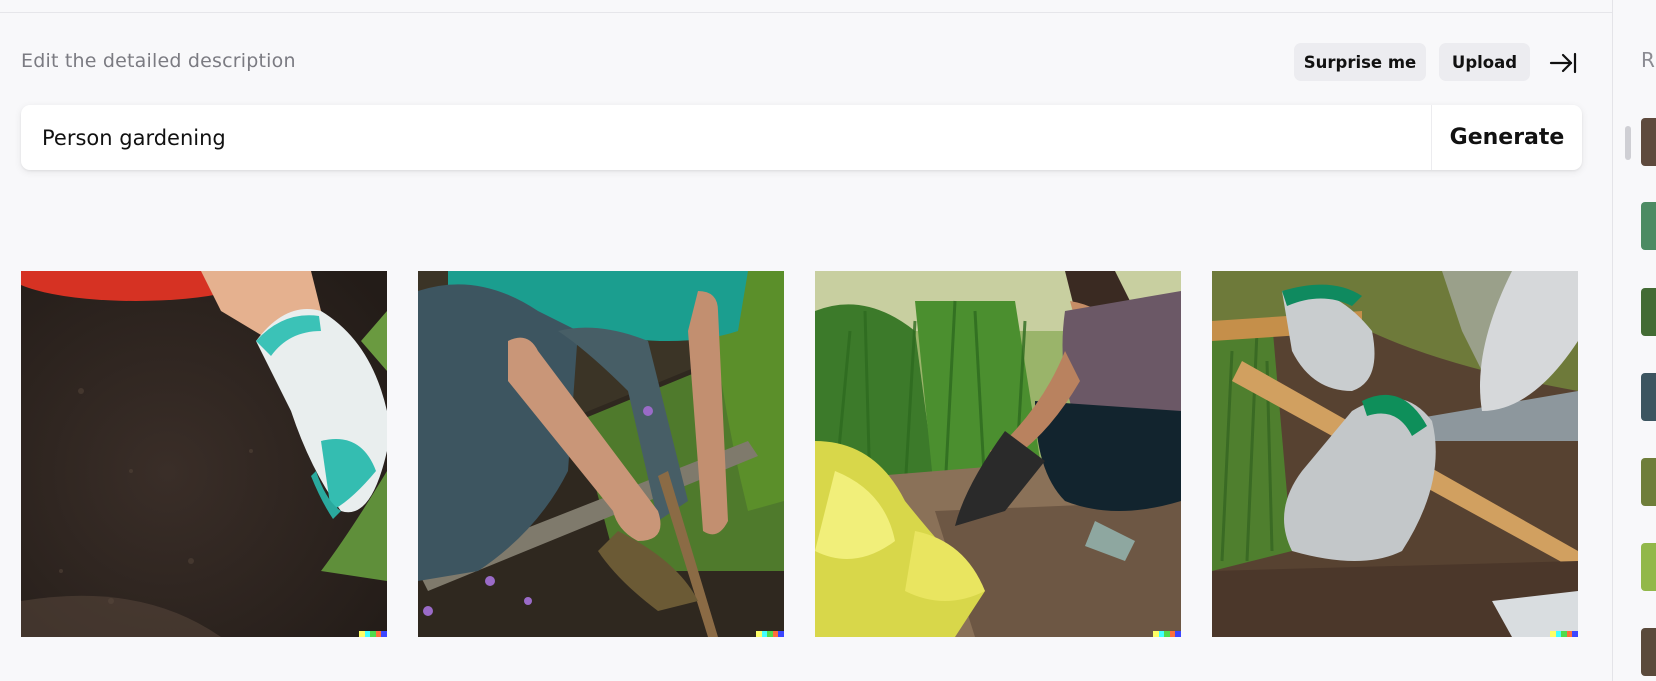 This screenshot has width=1656, height=681. I want to click on sidebar-scrollbar, so click(1628, 143).